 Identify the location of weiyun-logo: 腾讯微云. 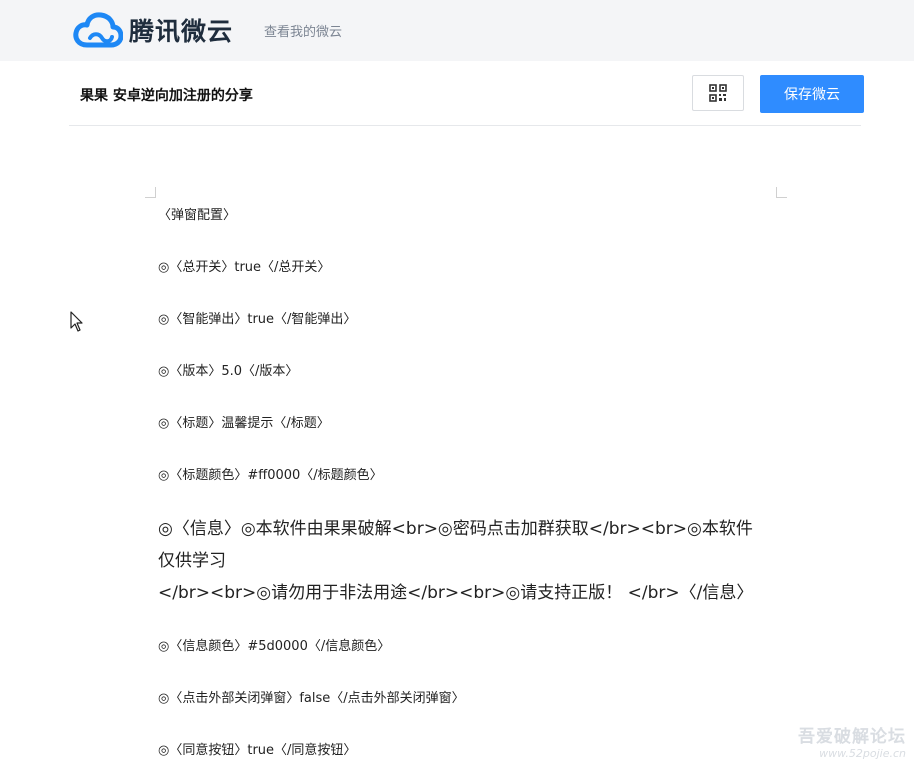
(153, 30).